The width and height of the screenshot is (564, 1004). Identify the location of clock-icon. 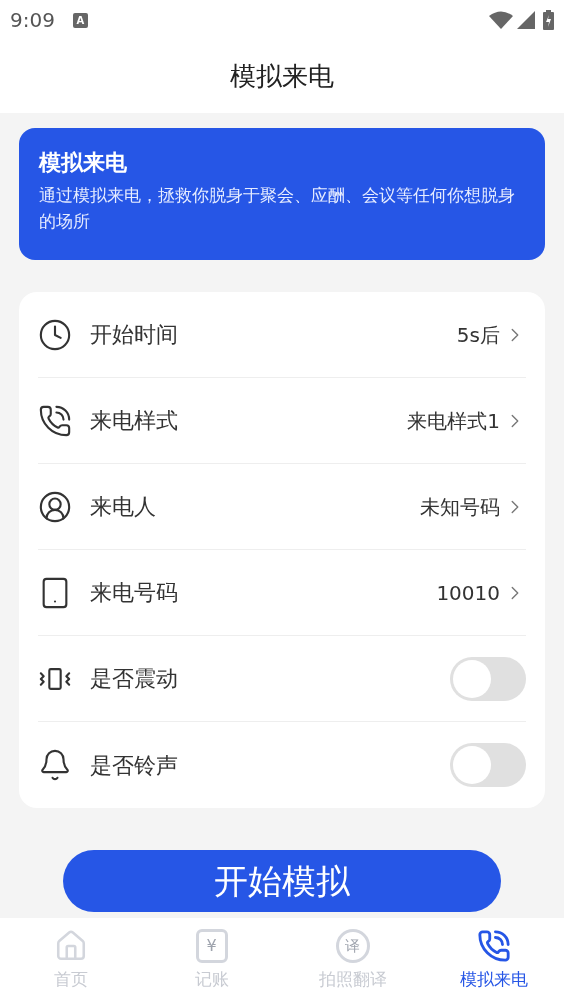
(55, 334).